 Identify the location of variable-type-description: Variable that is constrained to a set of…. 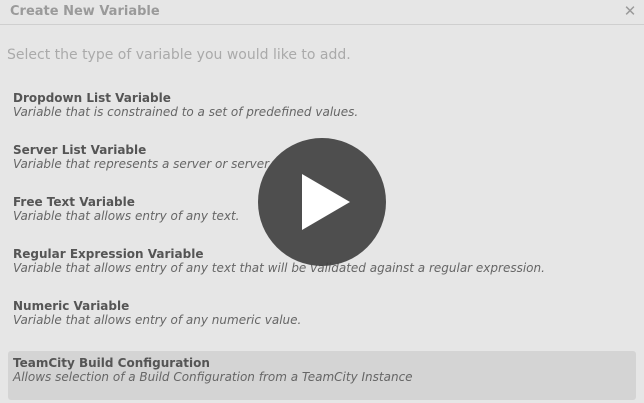
(186, 112).